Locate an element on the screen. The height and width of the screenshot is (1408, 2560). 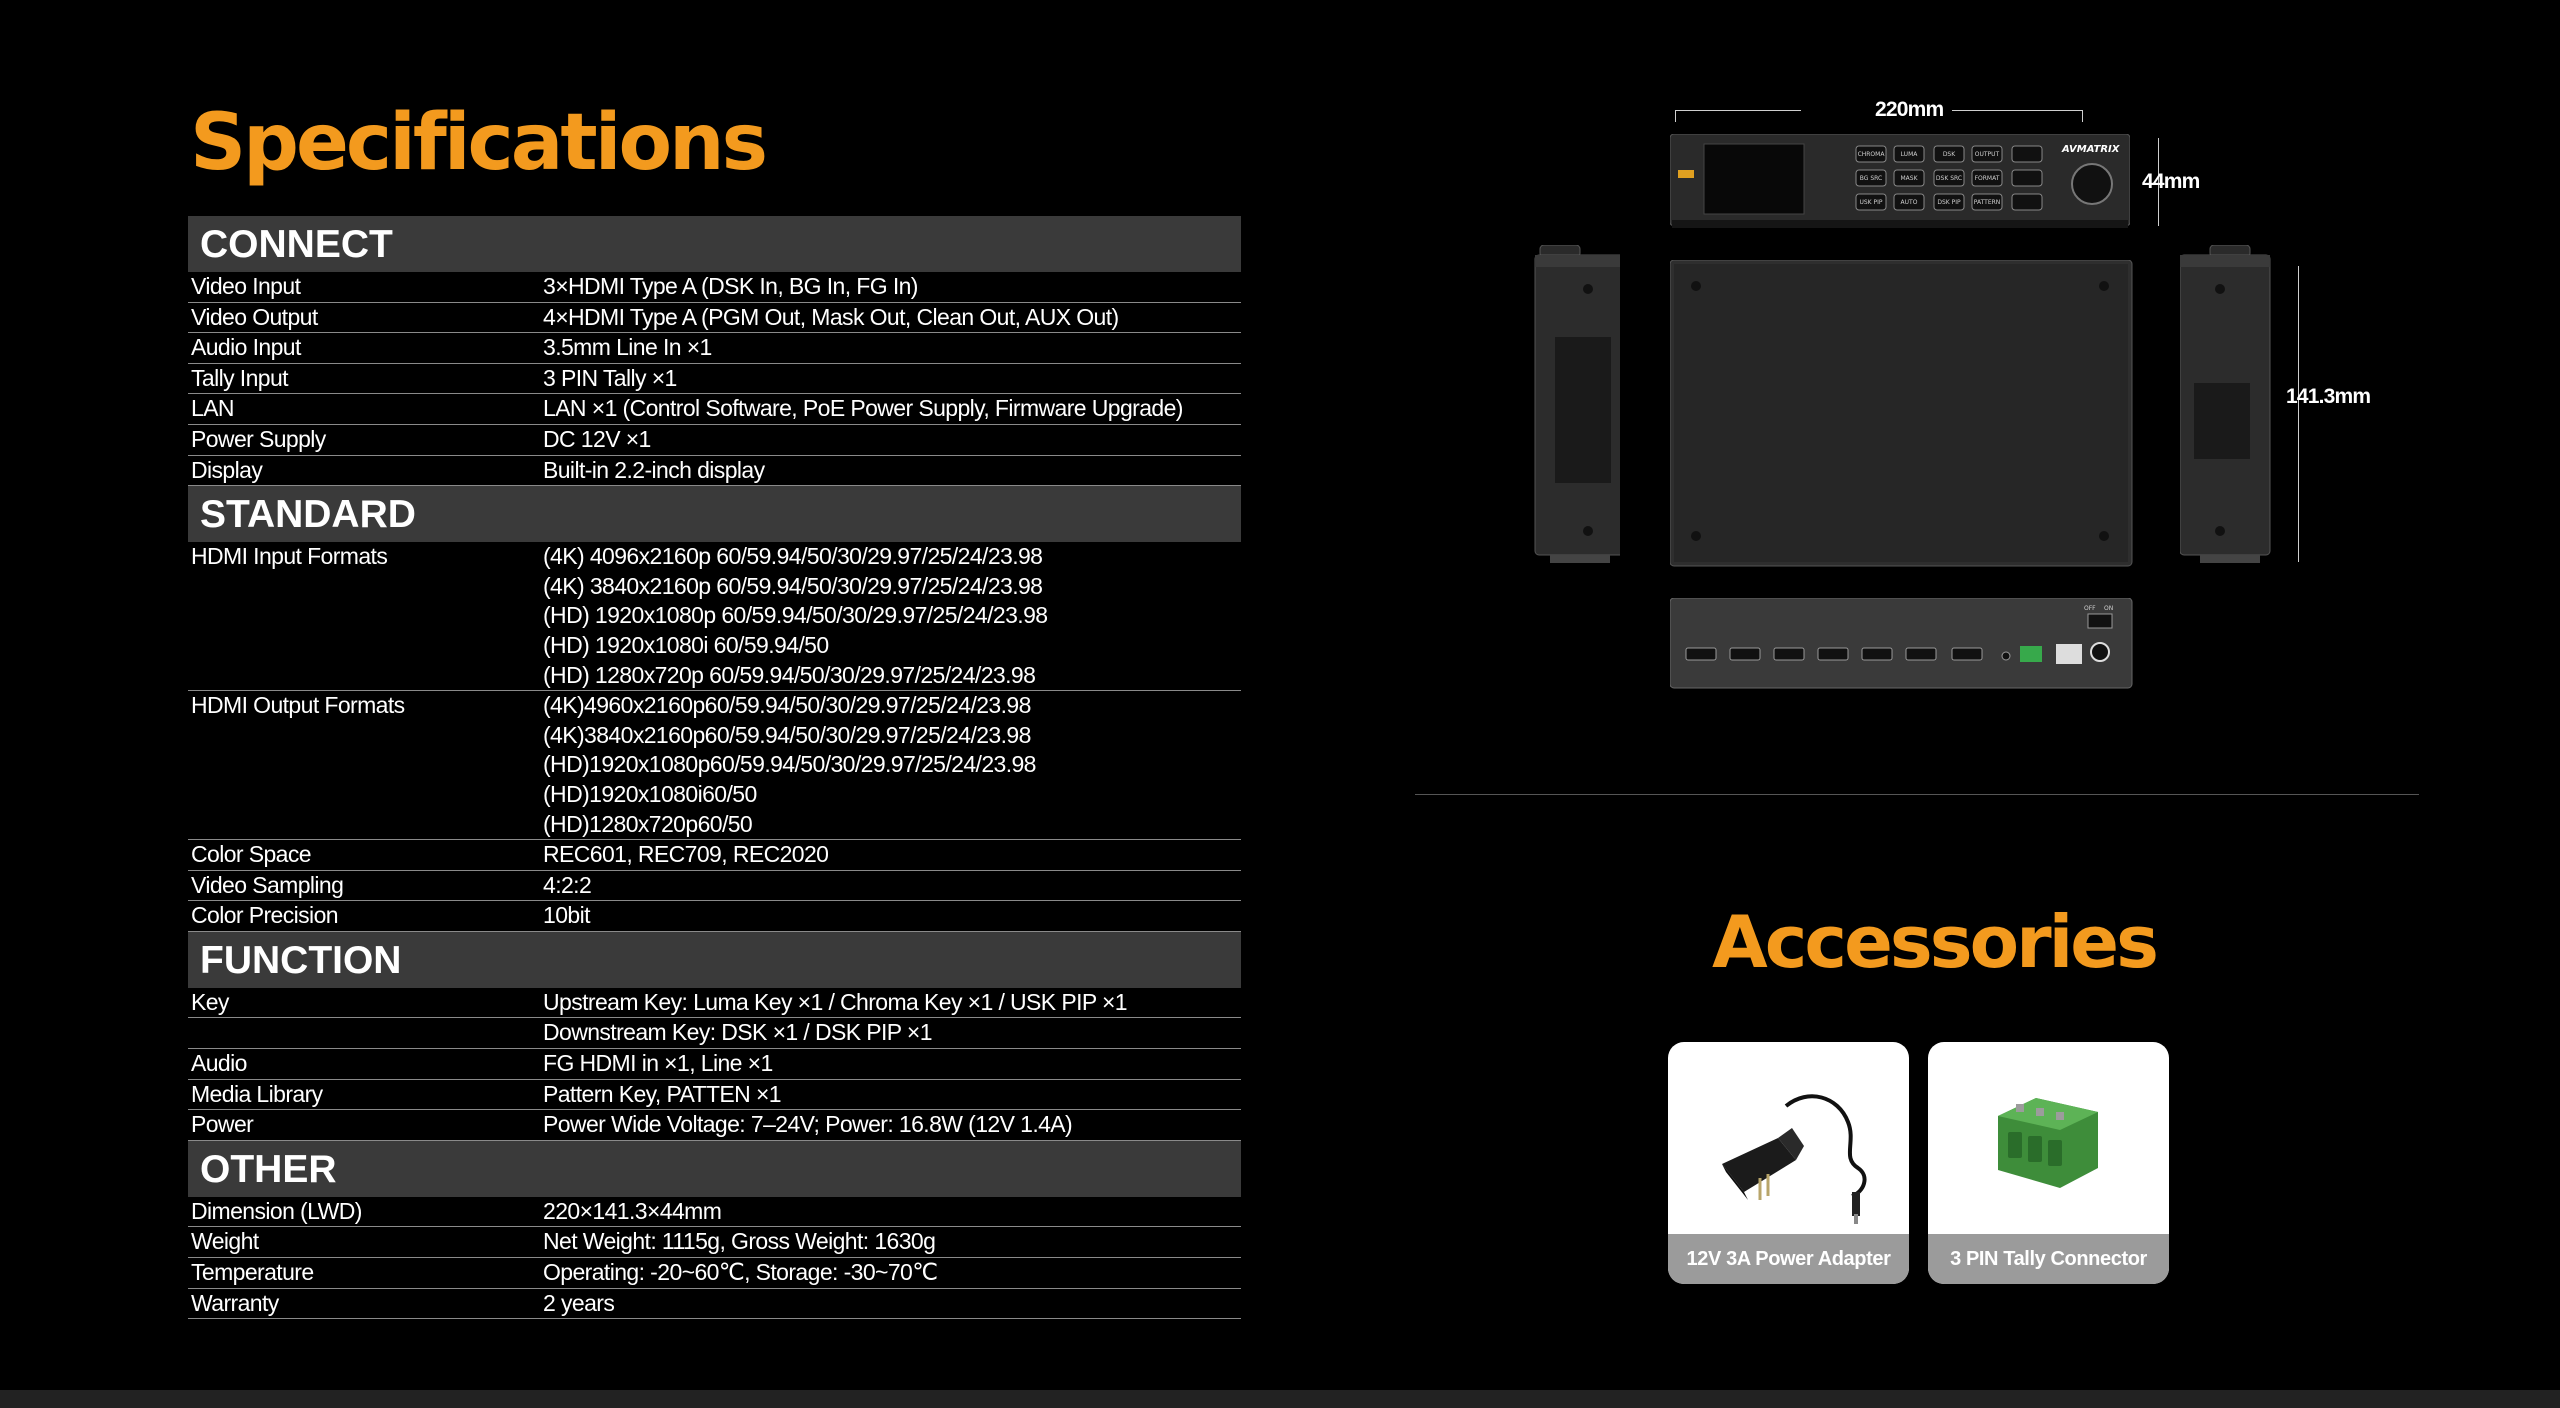
brand-logo-text: AVMATRIX is located at coordinates (2091, 149).